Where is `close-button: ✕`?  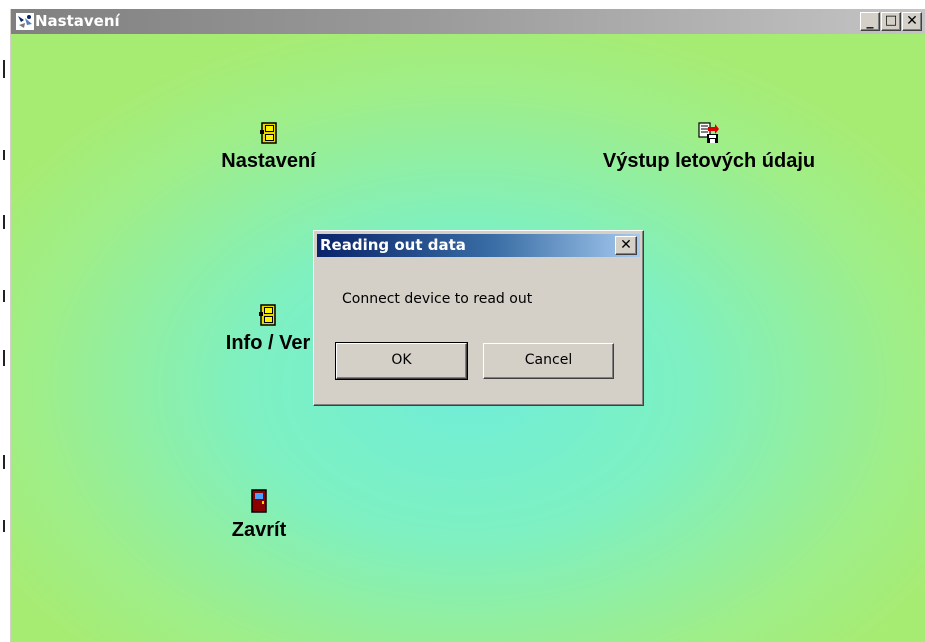
close-button: ✕ is located at coordinates (912, 21).